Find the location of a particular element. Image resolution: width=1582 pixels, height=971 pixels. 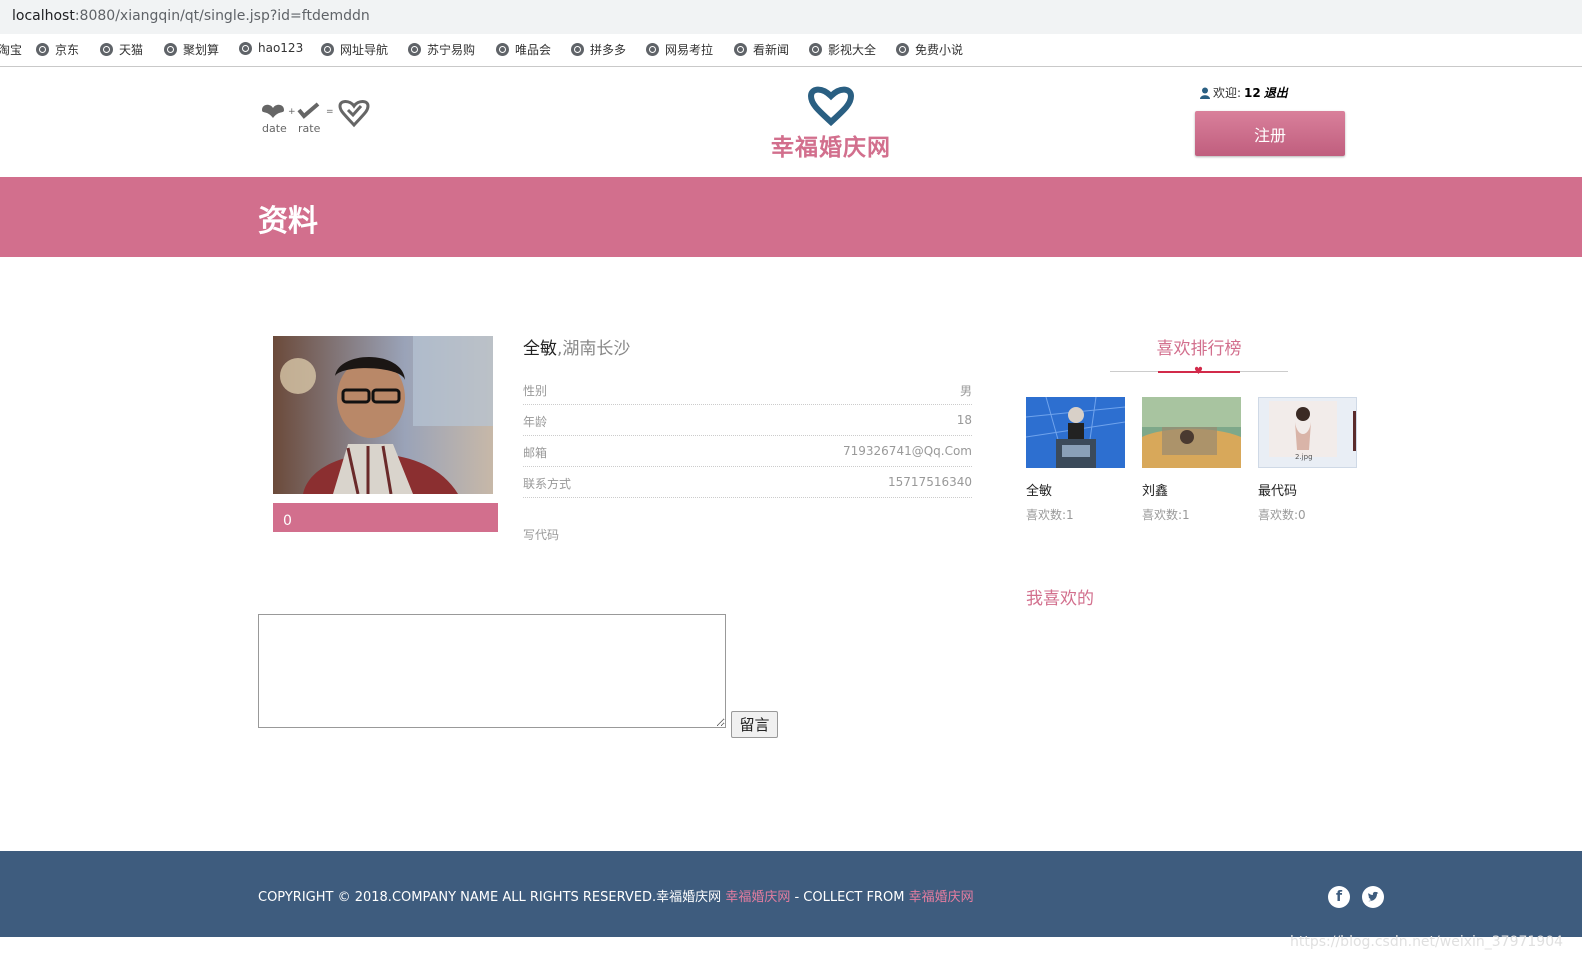

profile-photo is located at coordinates (383, 415).